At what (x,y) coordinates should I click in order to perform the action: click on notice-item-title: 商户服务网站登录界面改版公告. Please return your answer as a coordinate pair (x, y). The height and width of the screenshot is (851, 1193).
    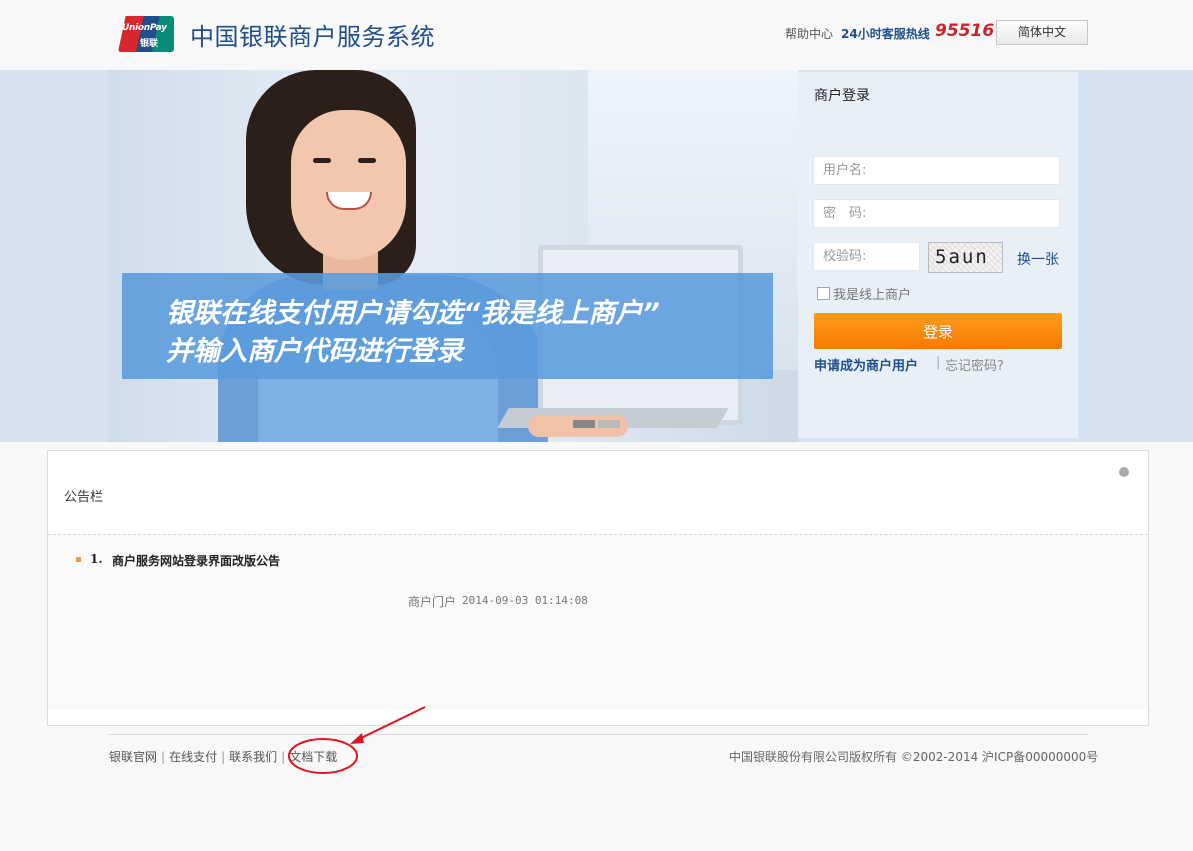
    Looking at the image, I should click on (196, 560).